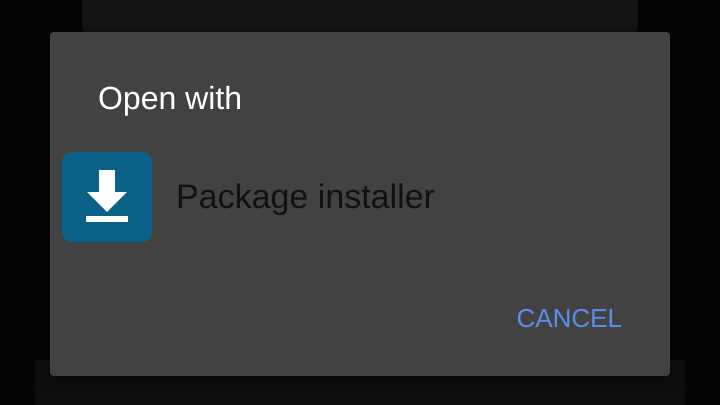  What do you see at coordinates (569, 318) in the screenshot?
I see `cancel-button: CANCEL` at bounding box center [569, 318].